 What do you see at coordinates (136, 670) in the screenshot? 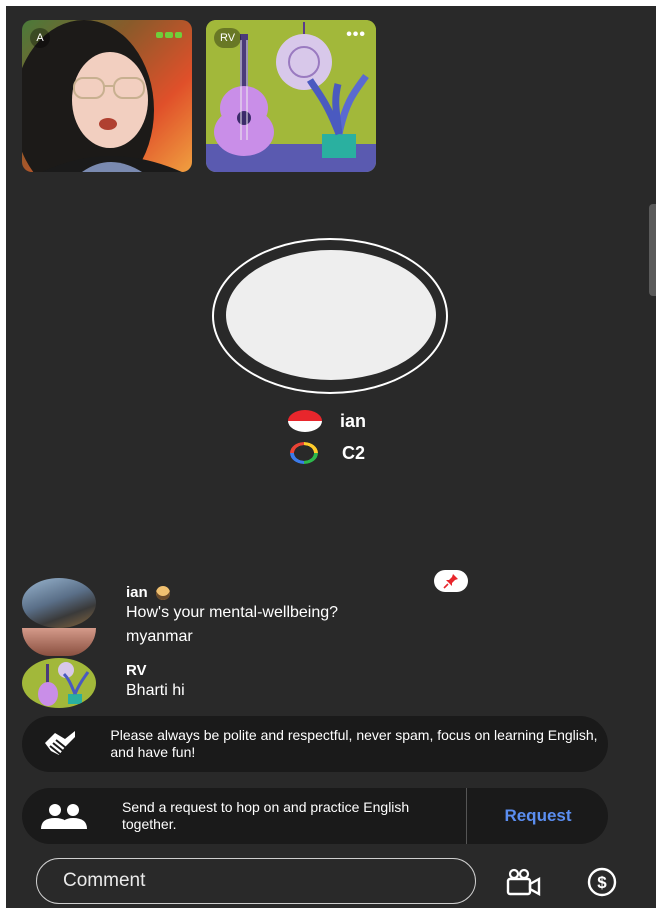
I see `chat-sender: RV` at bounding box center [136, 670].